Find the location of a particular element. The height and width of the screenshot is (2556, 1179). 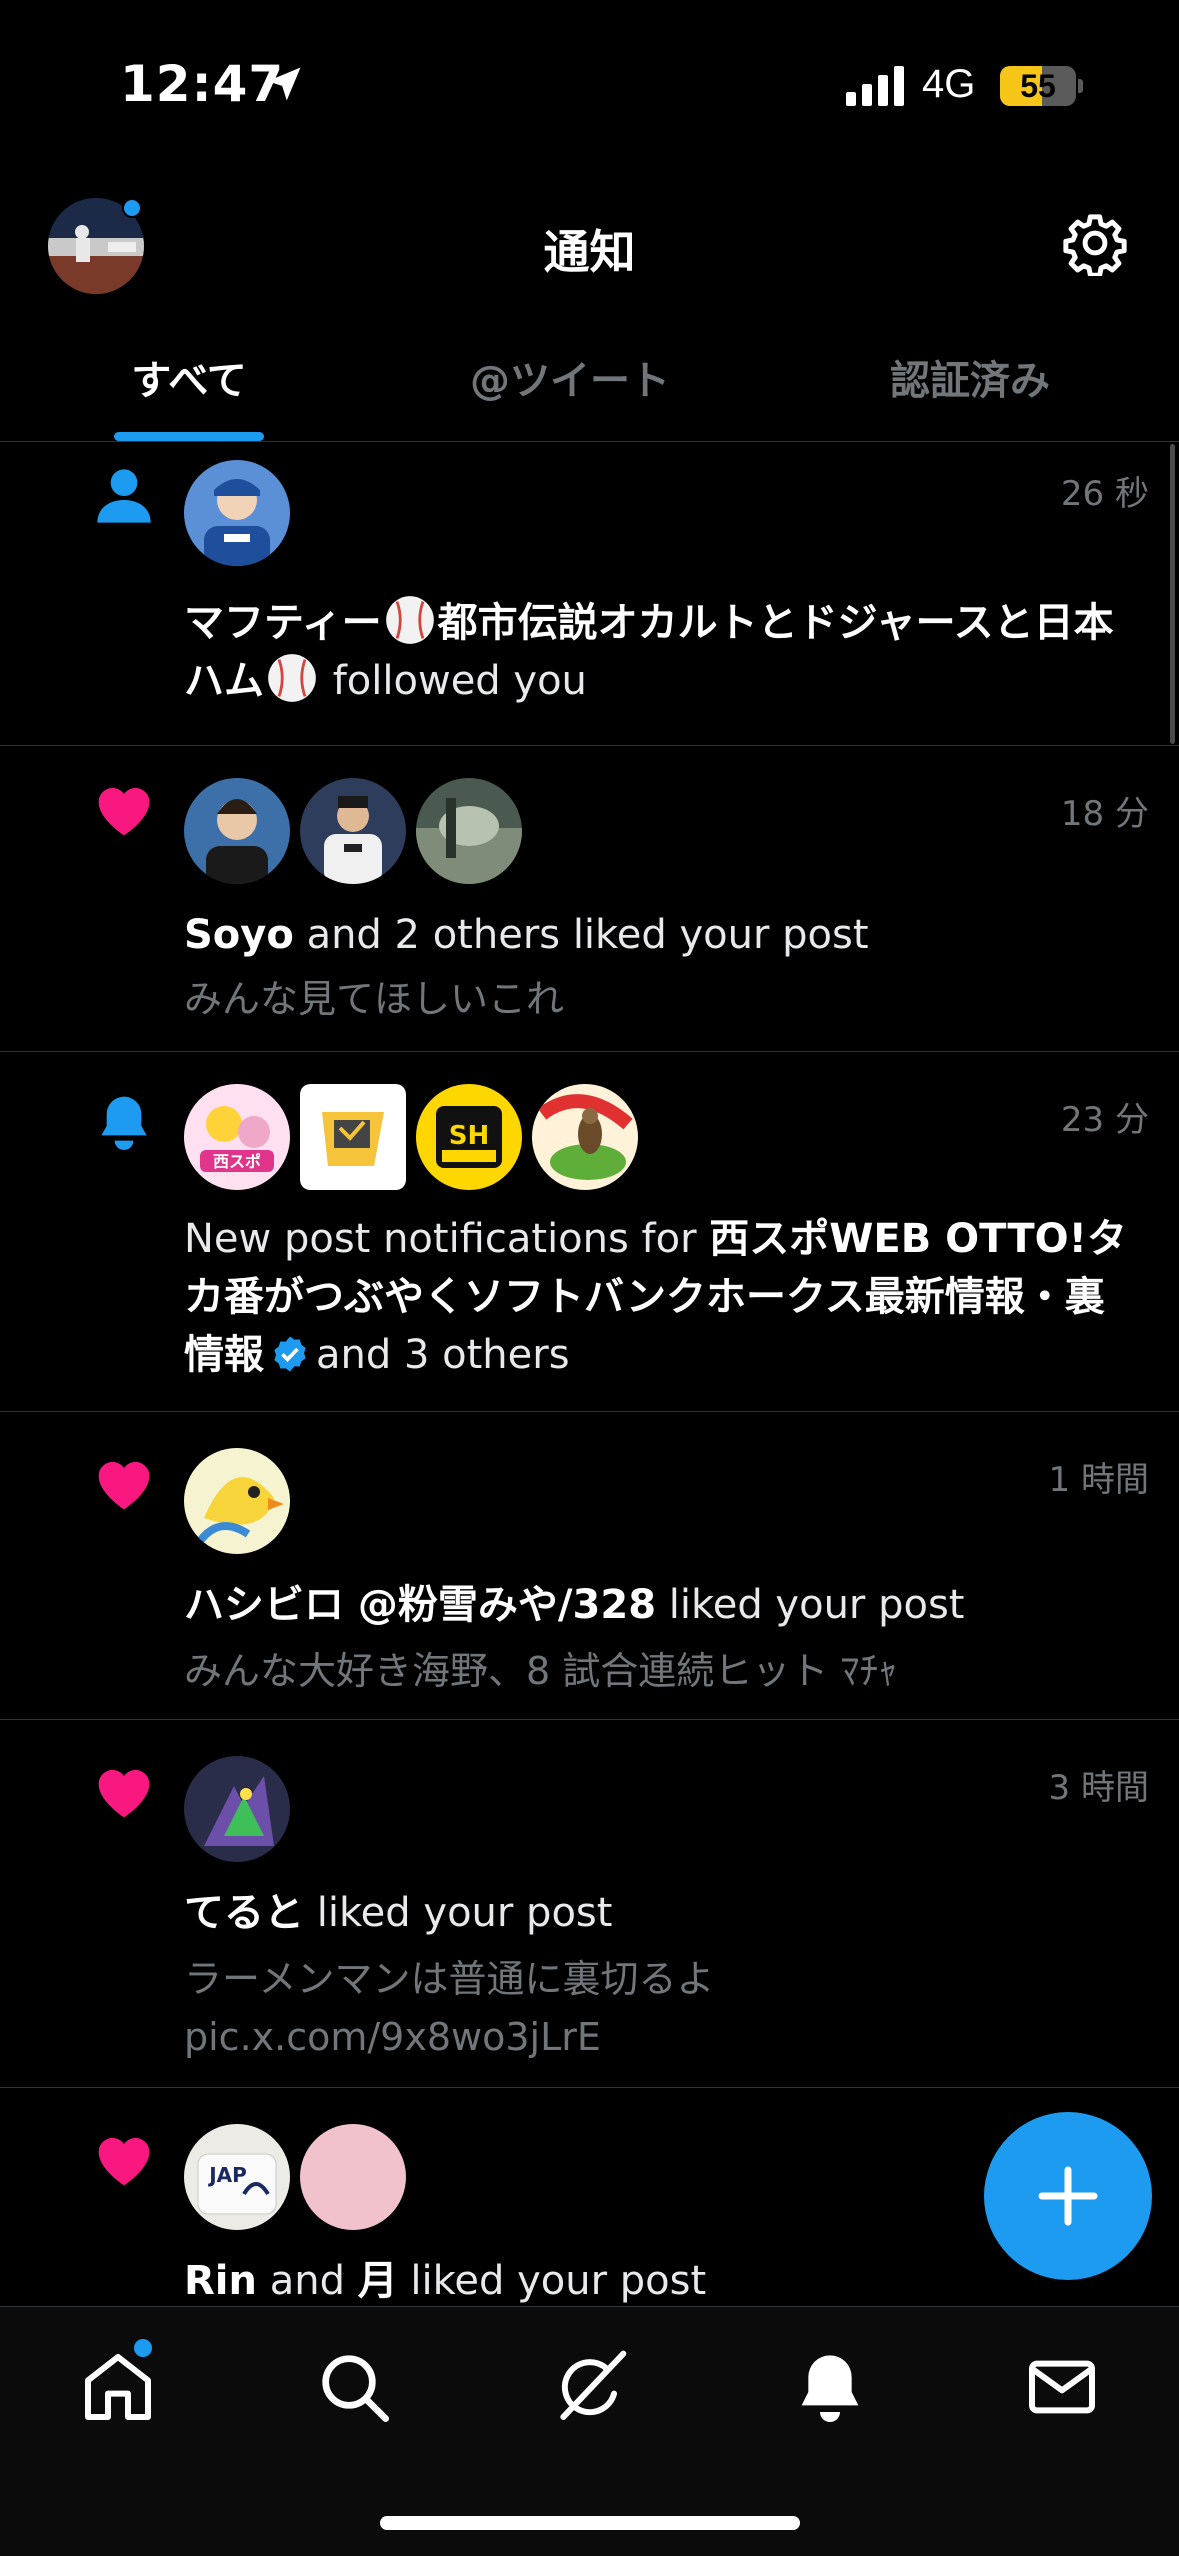

home-indicator is located at coordinates (590, 2523).